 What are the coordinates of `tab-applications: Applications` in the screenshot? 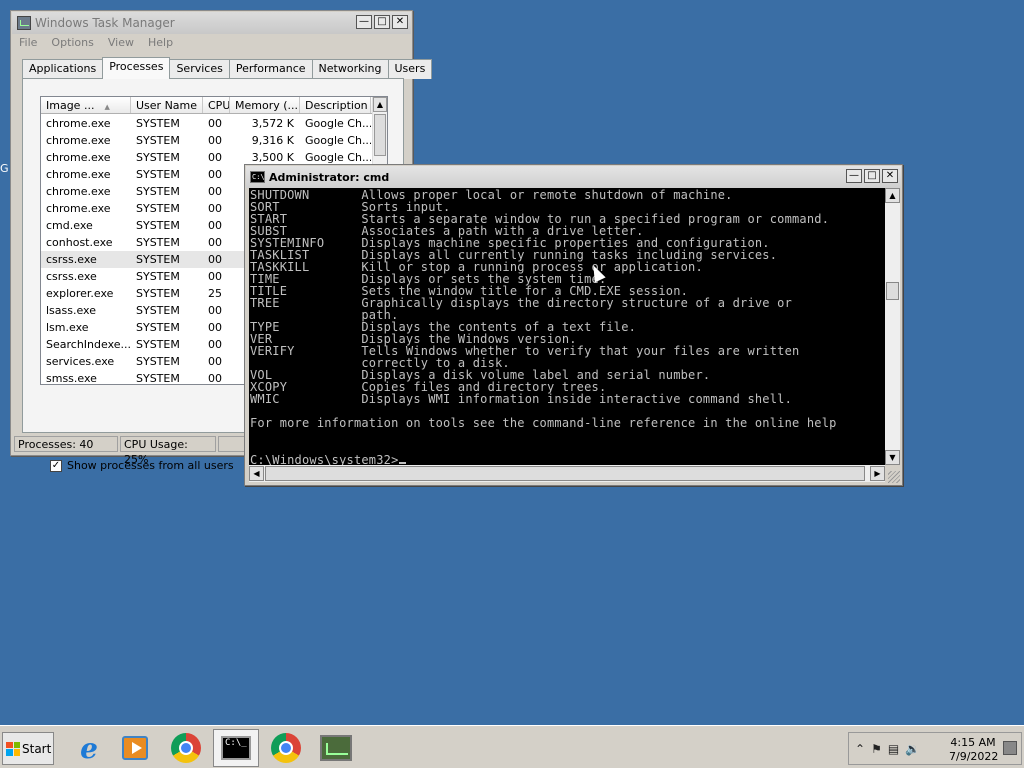 It's located at (63, 69).